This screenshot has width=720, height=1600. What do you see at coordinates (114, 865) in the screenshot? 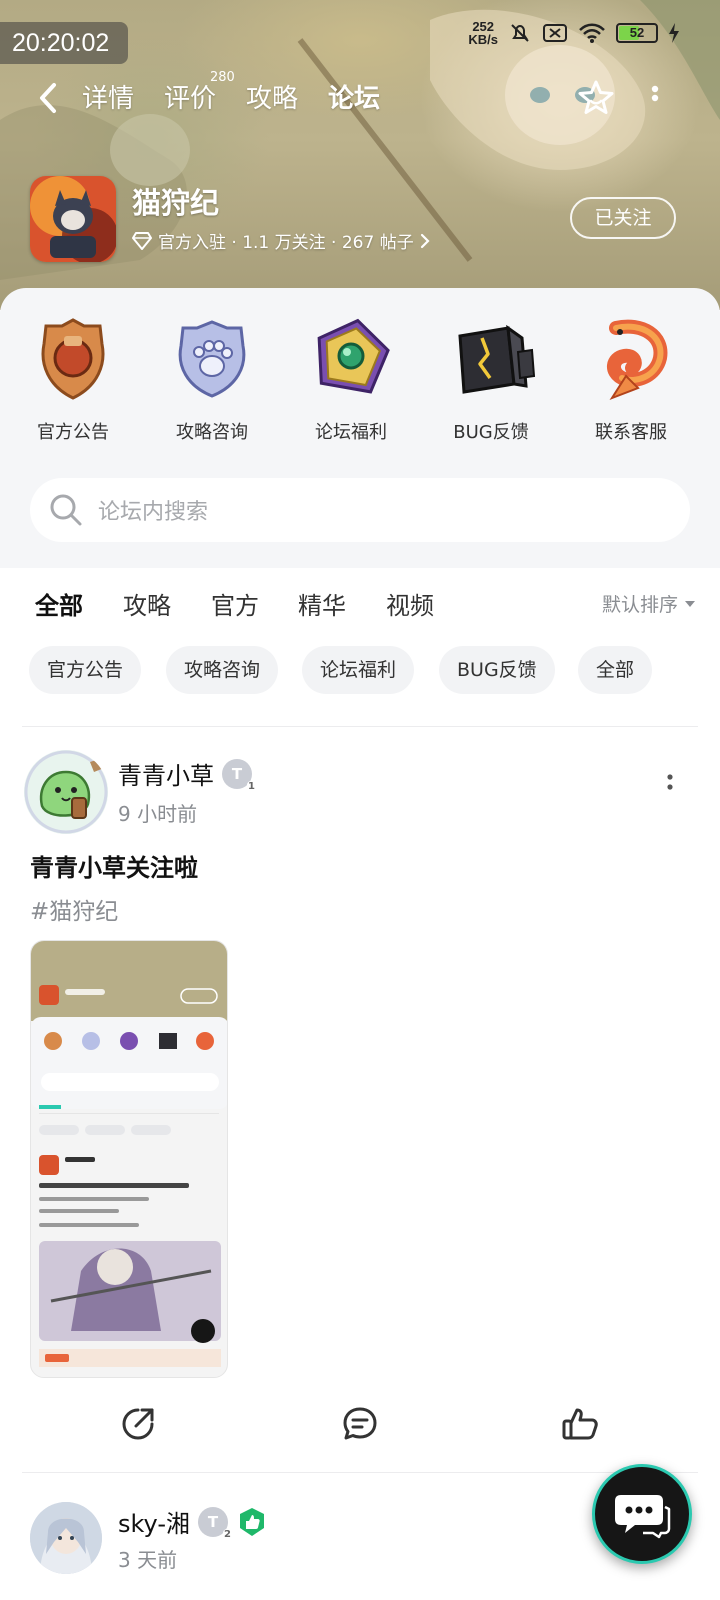
I see `post-title: 青青小草关注啦` at bounding box center [114, 865].